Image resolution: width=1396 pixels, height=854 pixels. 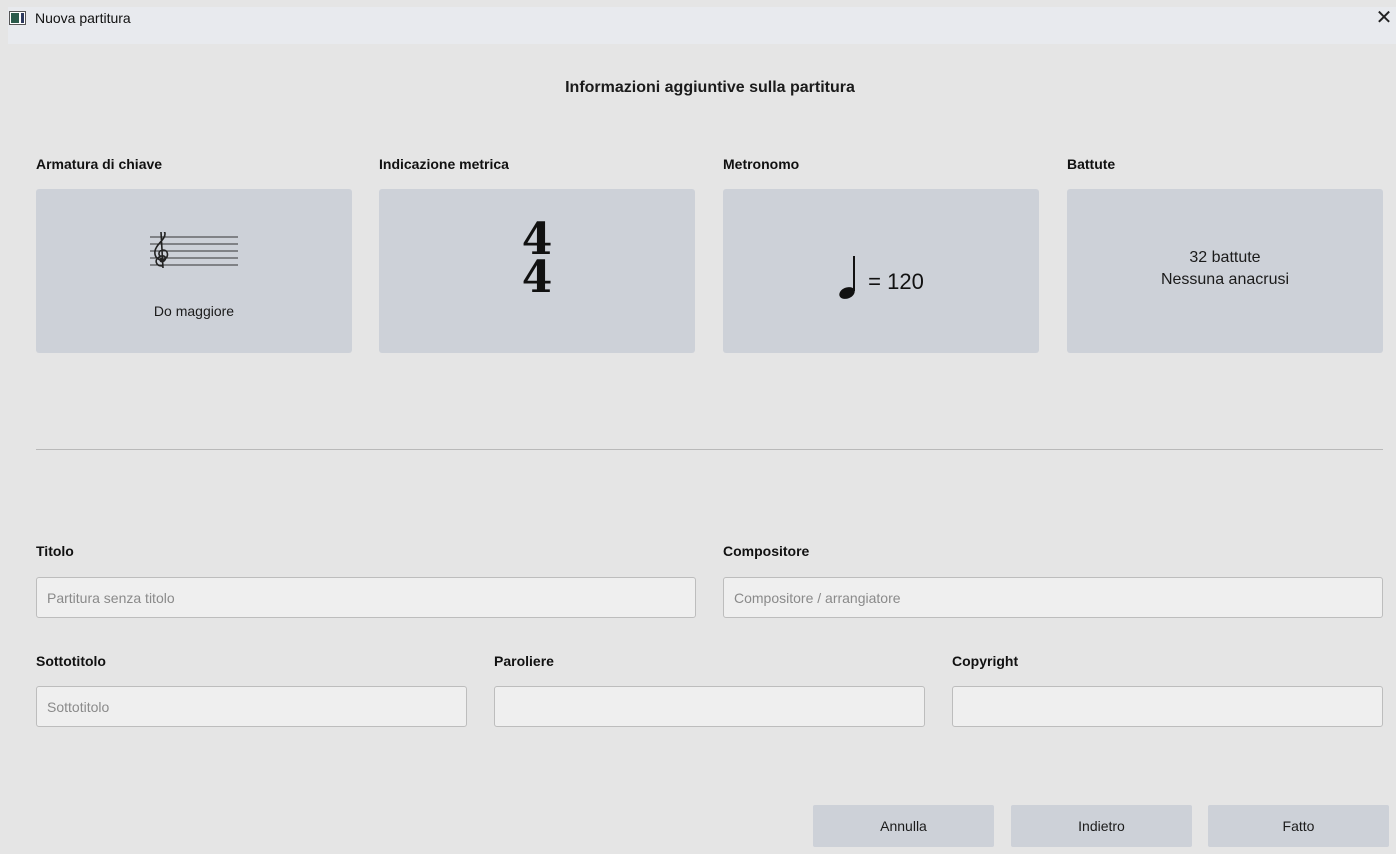 What do you see at coordinates (194, 311) in the screenshot?
I see `key-signature-value: Do maggiore` at bounding box center [194, 311].